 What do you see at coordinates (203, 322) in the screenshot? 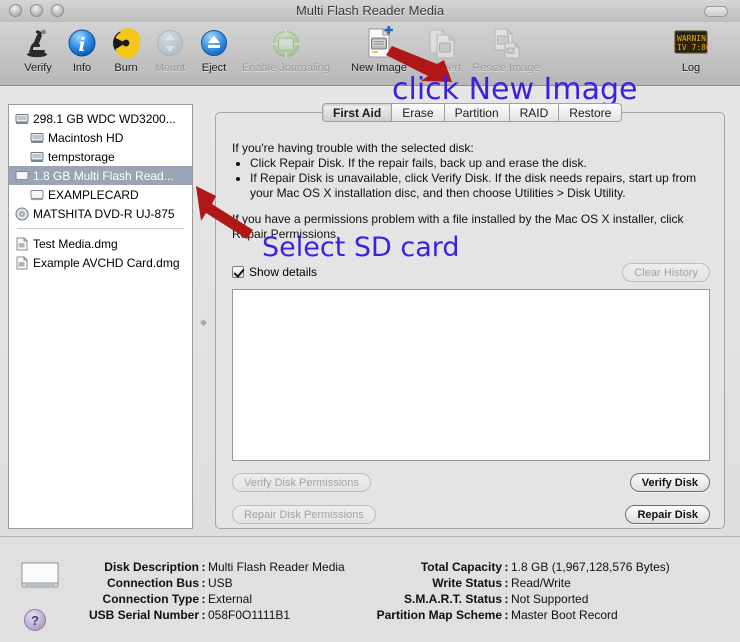
I see `split-pane-handle: ◆` at bounding box center [203, 322].